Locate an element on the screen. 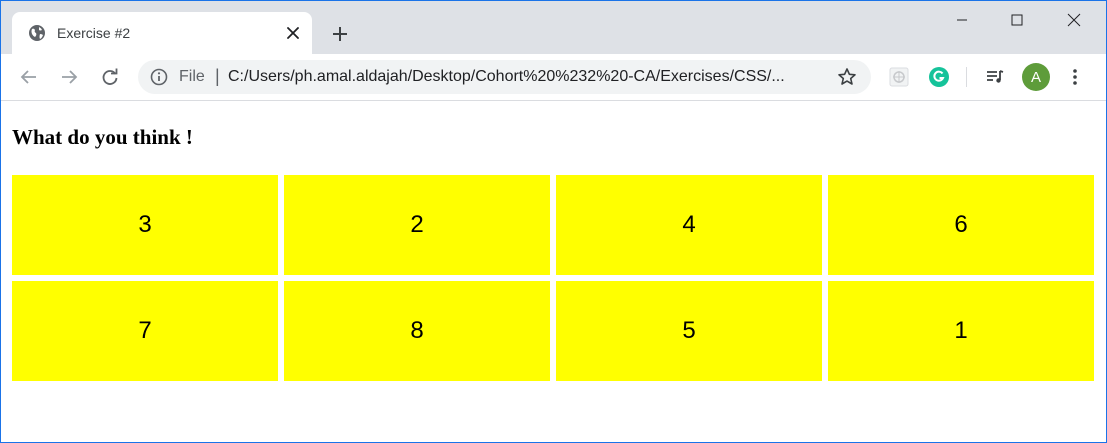  grid-cell: 4 is located at coordinates (689, 225).